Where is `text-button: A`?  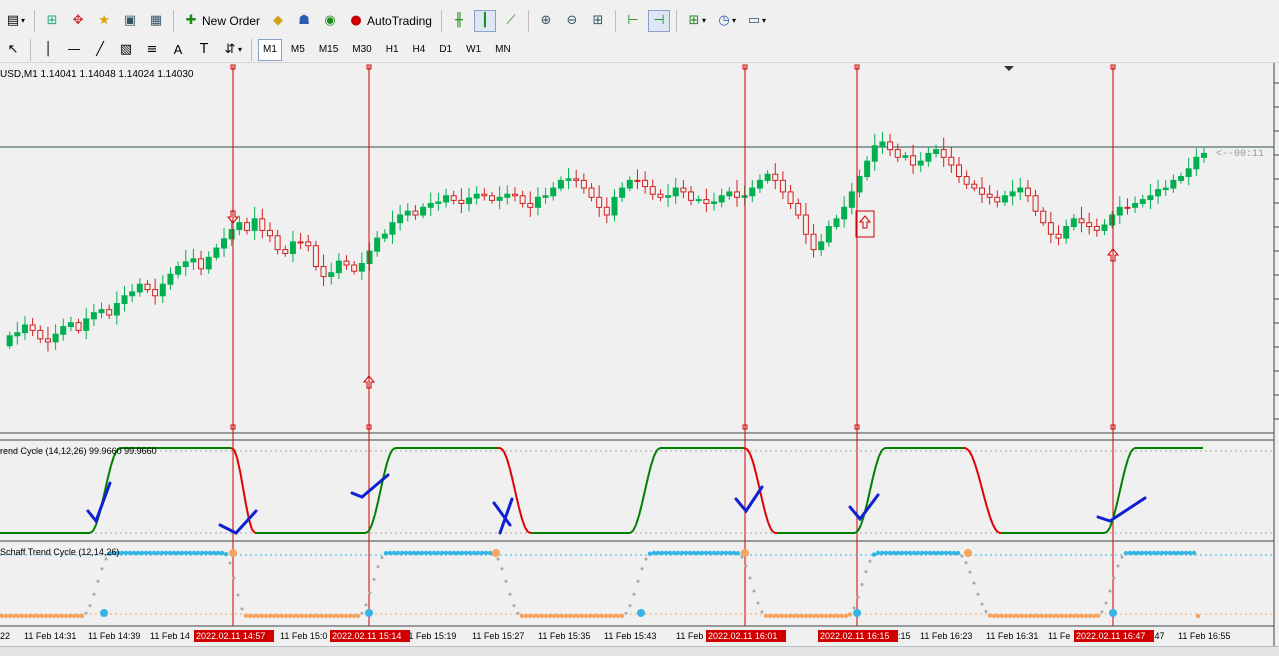 text-button: A is located at coordinates (178, 50).